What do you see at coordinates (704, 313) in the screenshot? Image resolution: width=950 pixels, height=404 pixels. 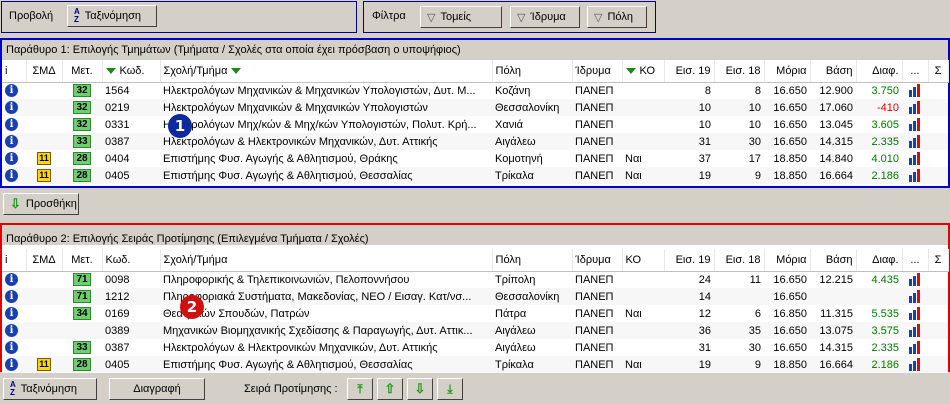 I see `e19-value: 12` at bounding box center [704, 313].